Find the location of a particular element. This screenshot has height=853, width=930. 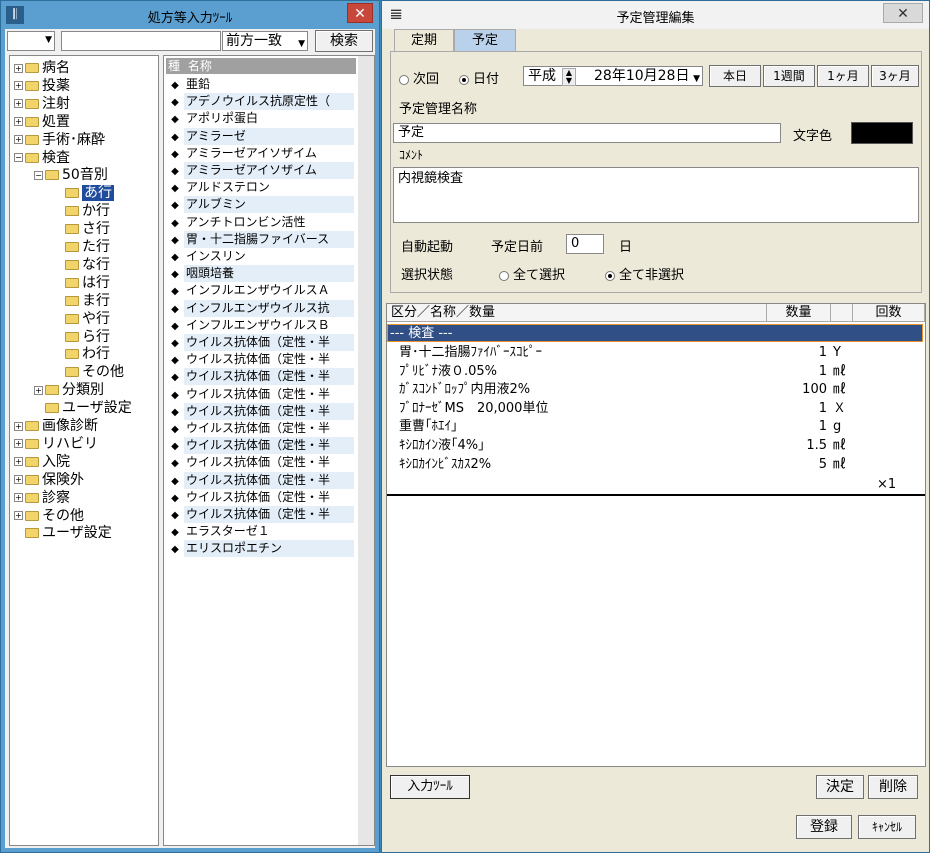

tree-node: + 入院 is located at coordinates (42, 462).